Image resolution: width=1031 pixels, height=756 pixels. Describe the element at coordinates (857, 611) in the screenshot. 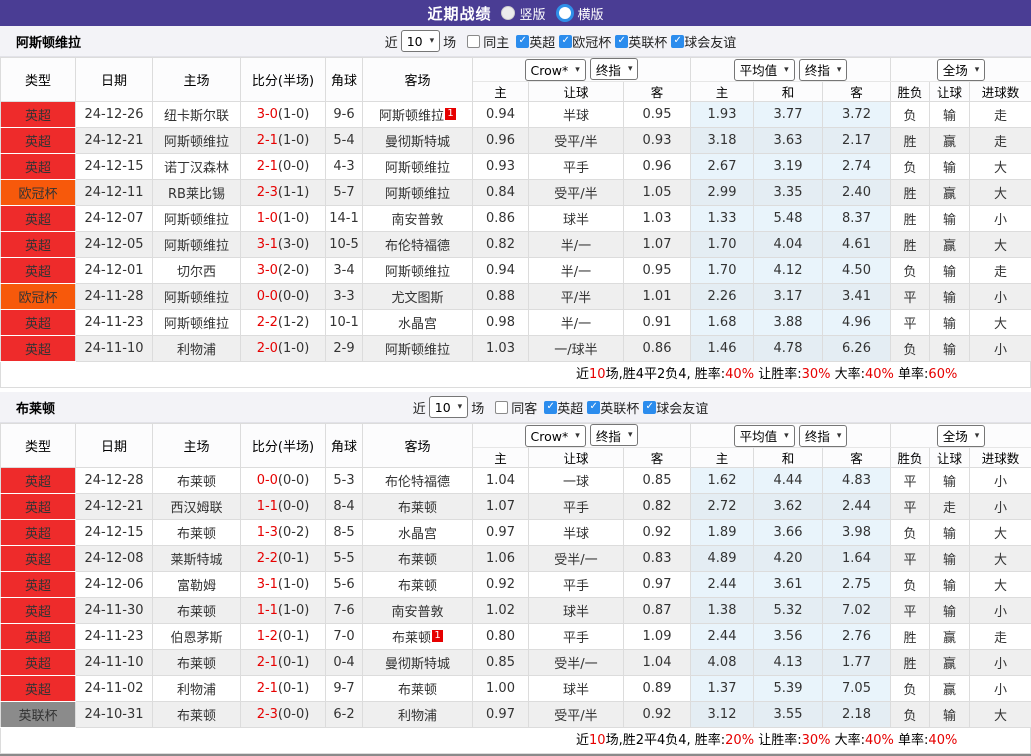

I see `avg-odds-value: 7.02` at that location.